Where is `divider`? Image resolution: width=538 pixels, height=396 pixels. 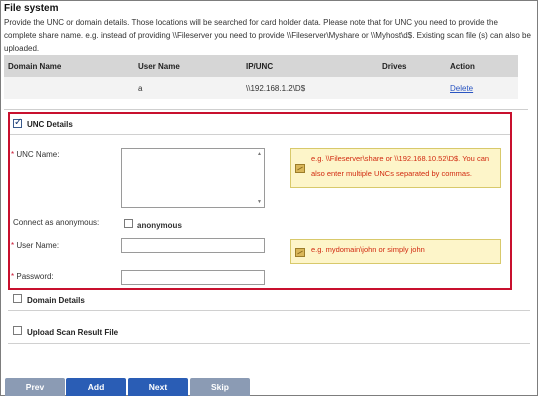 divider is located at coordinates (266, 109).